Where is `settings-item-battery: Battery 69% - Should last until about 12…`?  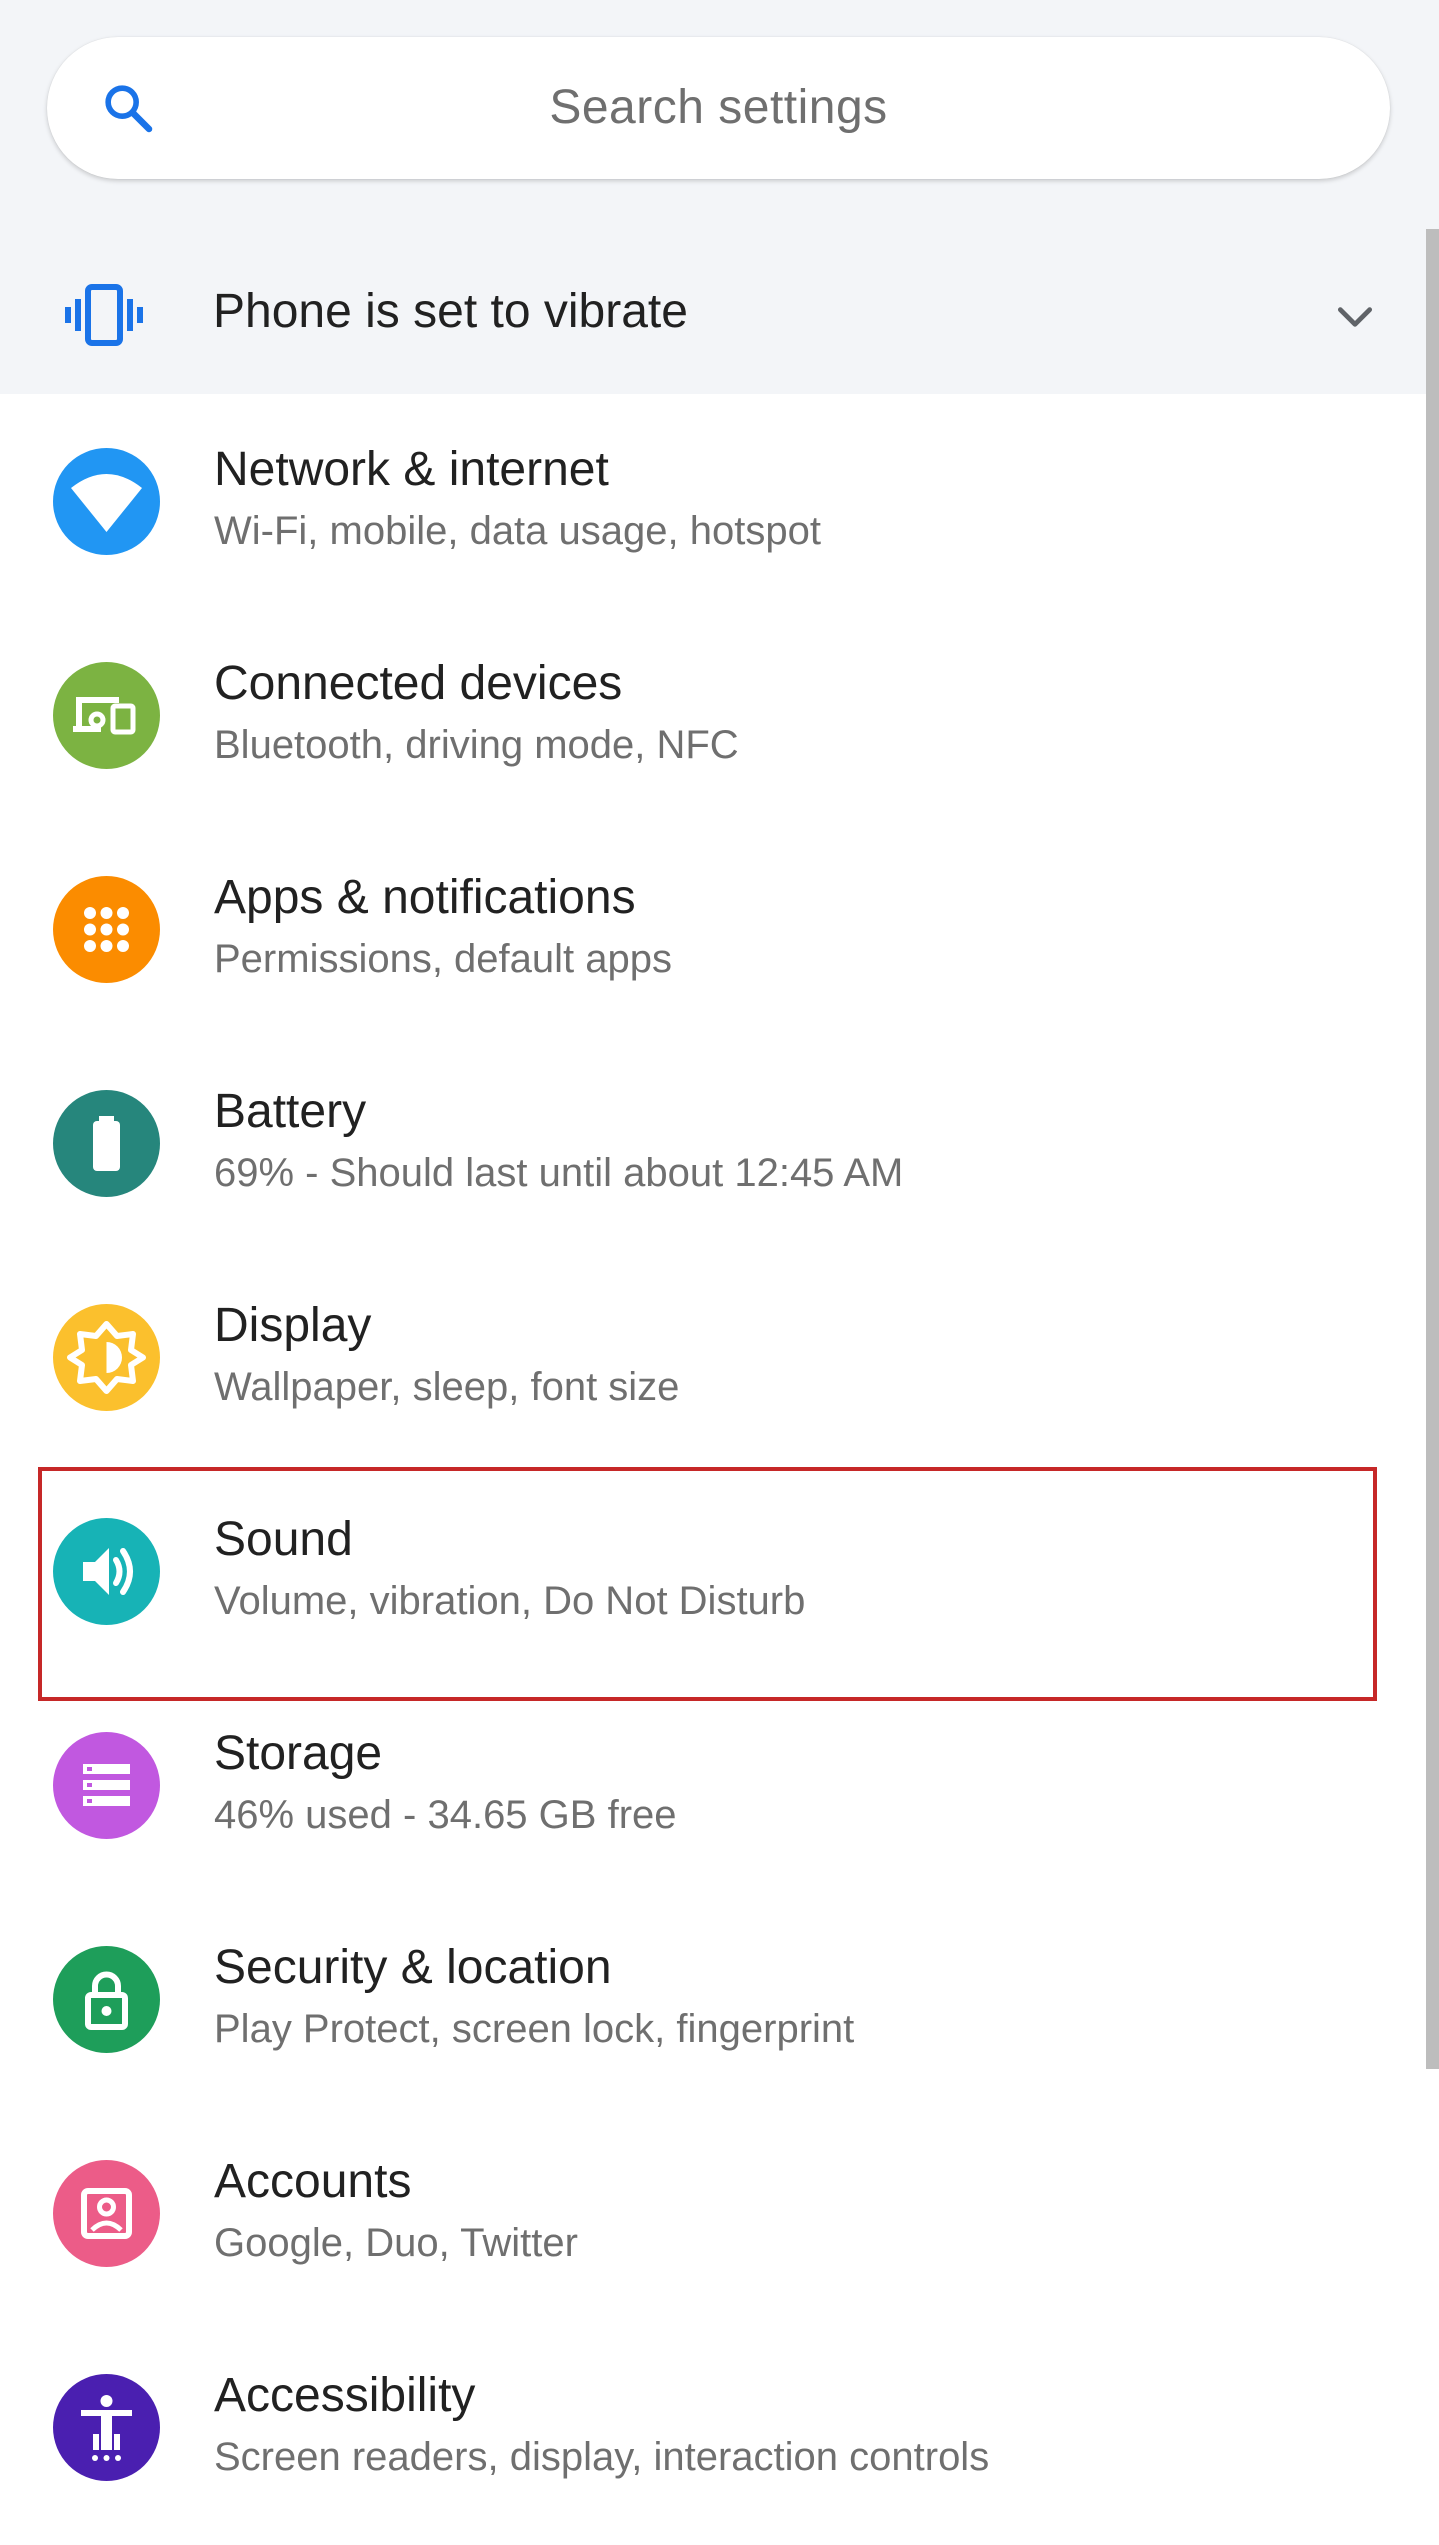
settings-item-battery: Battery 69% - Should last until about 12… is located at coordinates (710, 1144).